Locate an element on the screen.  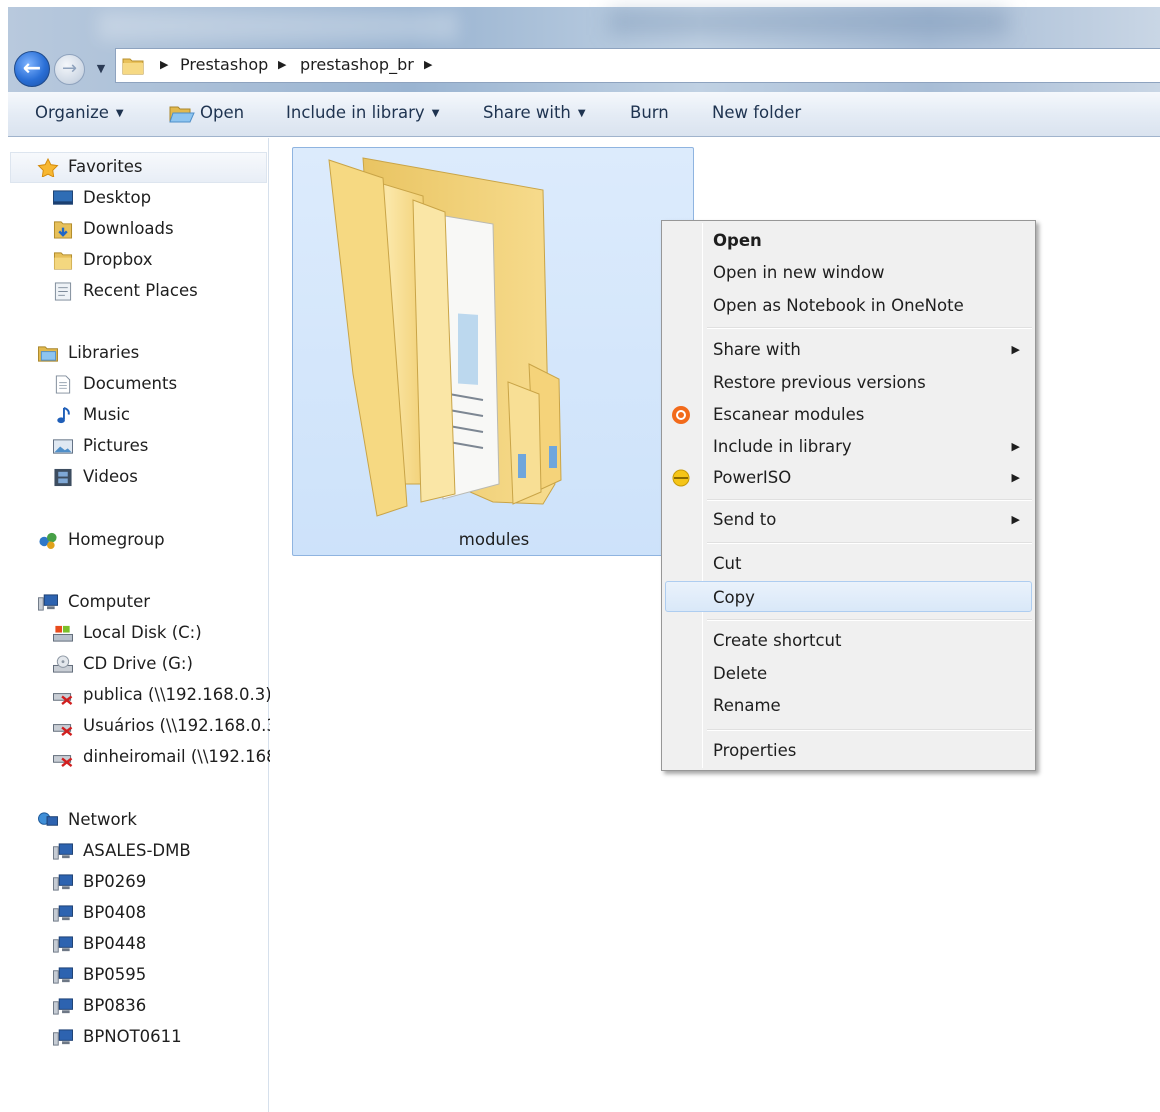
hard-drive-icon is located at coordinates (63, 633).